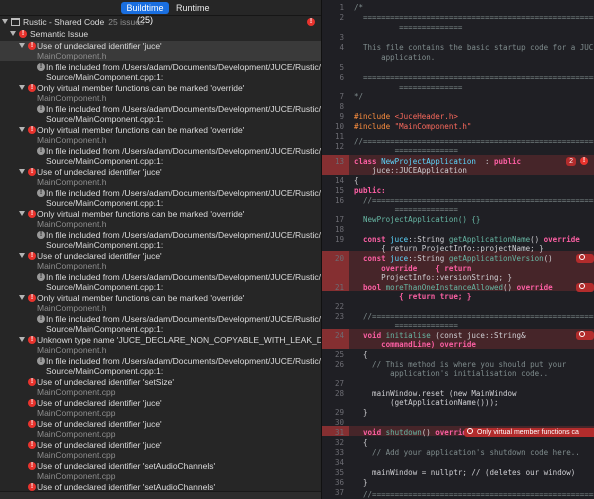 Image resolution: width=594 pixels, height=499 pixels. I want to click on line-number: 6, so click(341, 77).